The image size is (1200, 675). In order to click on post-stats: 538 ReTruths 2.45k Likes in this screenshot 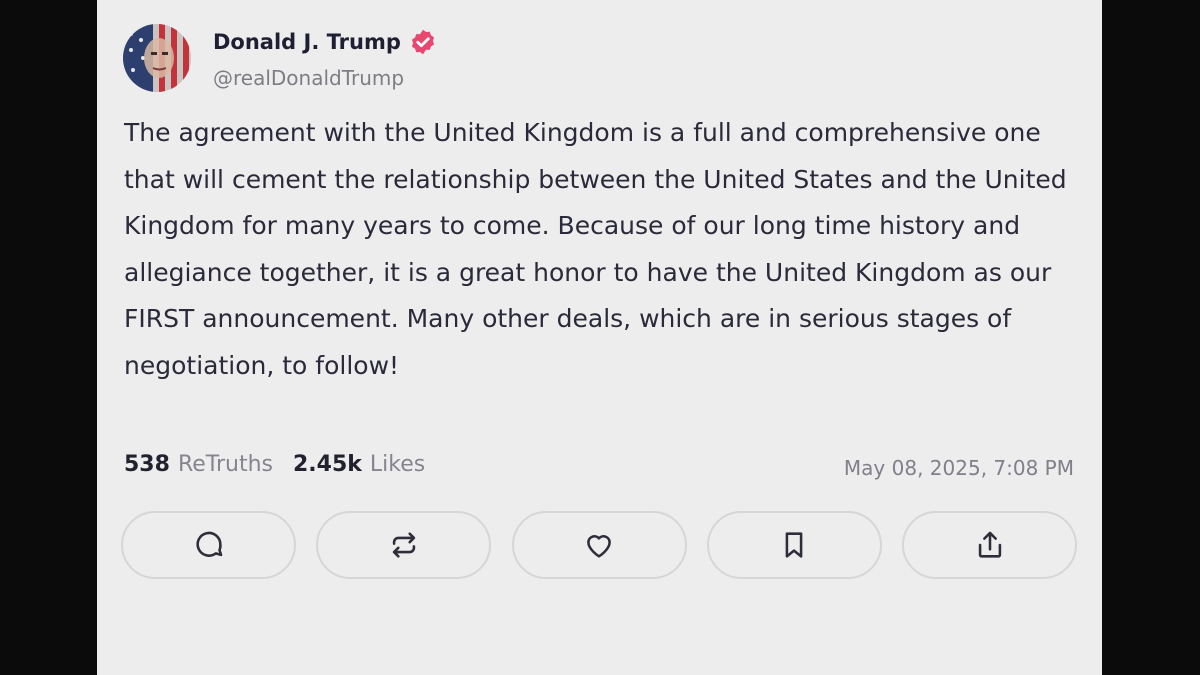, I will do `click(274, 464)`.